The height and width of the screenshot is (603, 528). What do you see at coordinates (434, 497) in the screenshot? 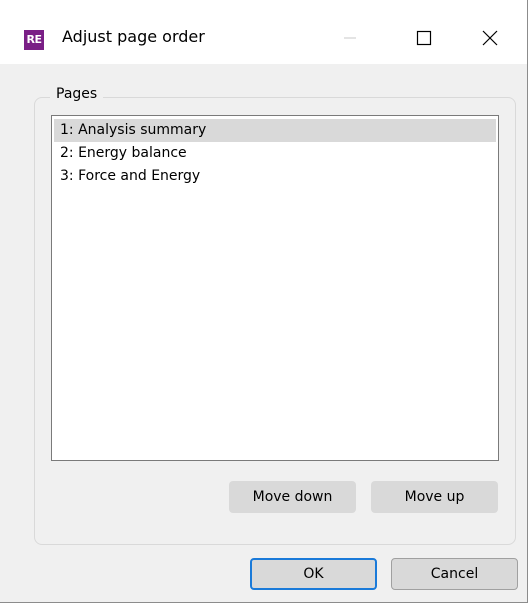
I see `move-up-button: Move up` at bounding box center [434, 497].